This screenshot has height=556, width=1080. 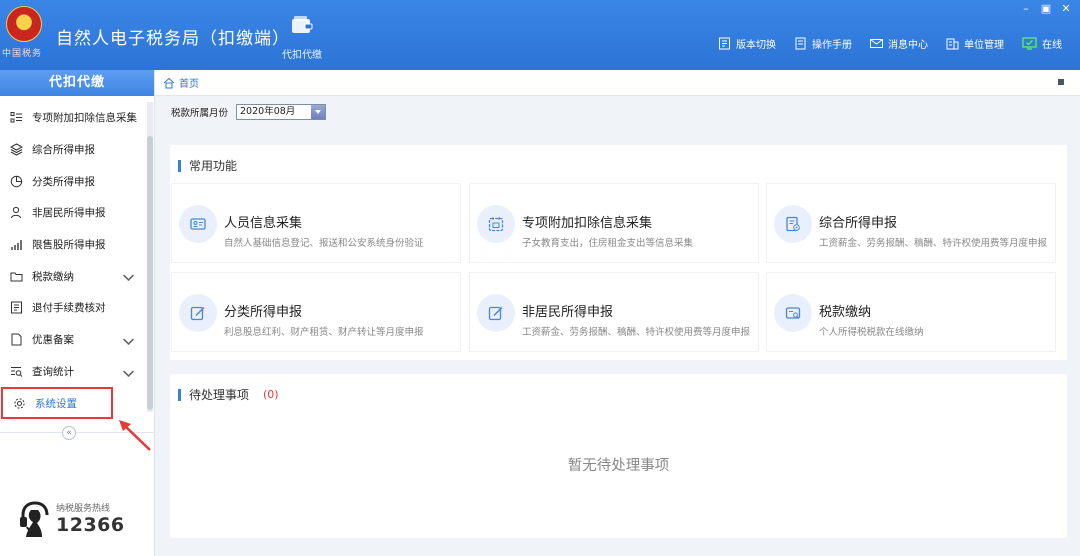 What do you see at coordinates (189, 82) in the screenshot?
I see `breadcrumb-home-tab: 首页` at bounding box center [189, 82].